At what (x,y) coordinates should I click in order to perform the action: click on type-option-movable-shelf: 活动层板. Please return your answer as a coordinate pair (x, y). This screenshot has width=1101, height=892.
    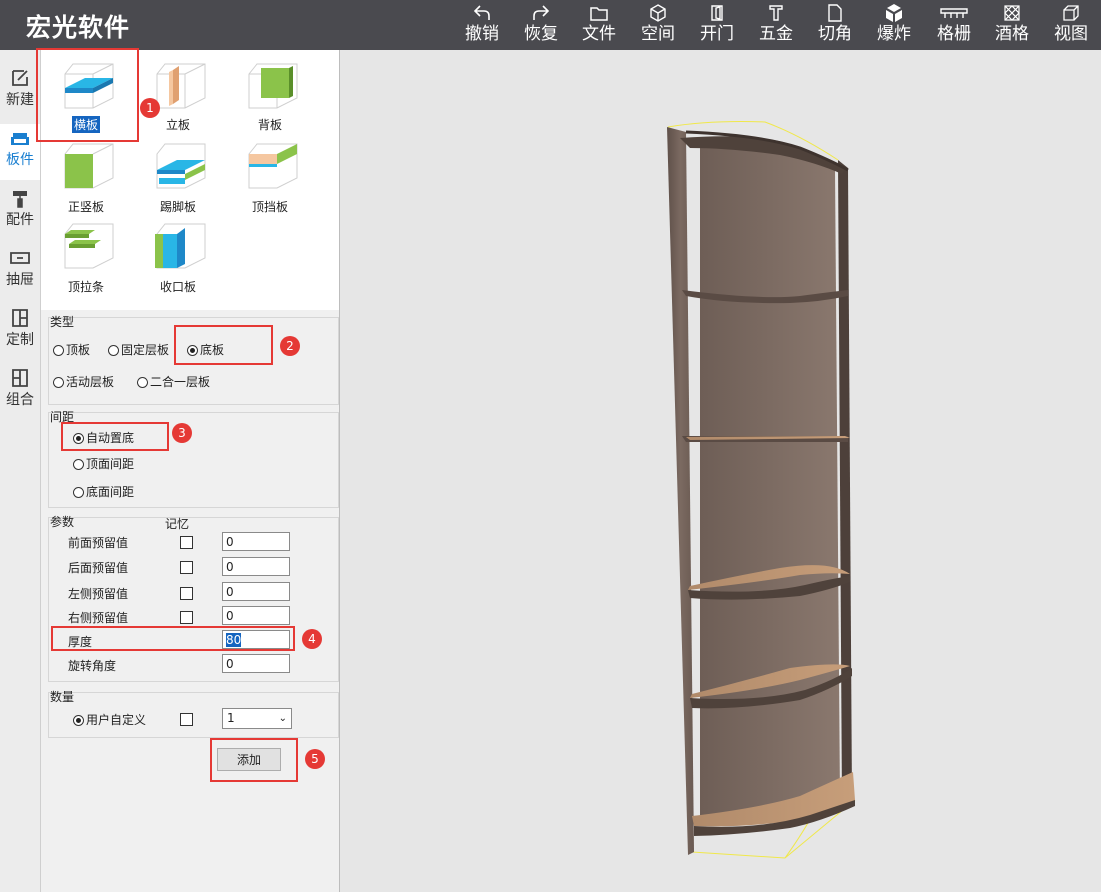
    Looking at the image, I should click on (83, 381).